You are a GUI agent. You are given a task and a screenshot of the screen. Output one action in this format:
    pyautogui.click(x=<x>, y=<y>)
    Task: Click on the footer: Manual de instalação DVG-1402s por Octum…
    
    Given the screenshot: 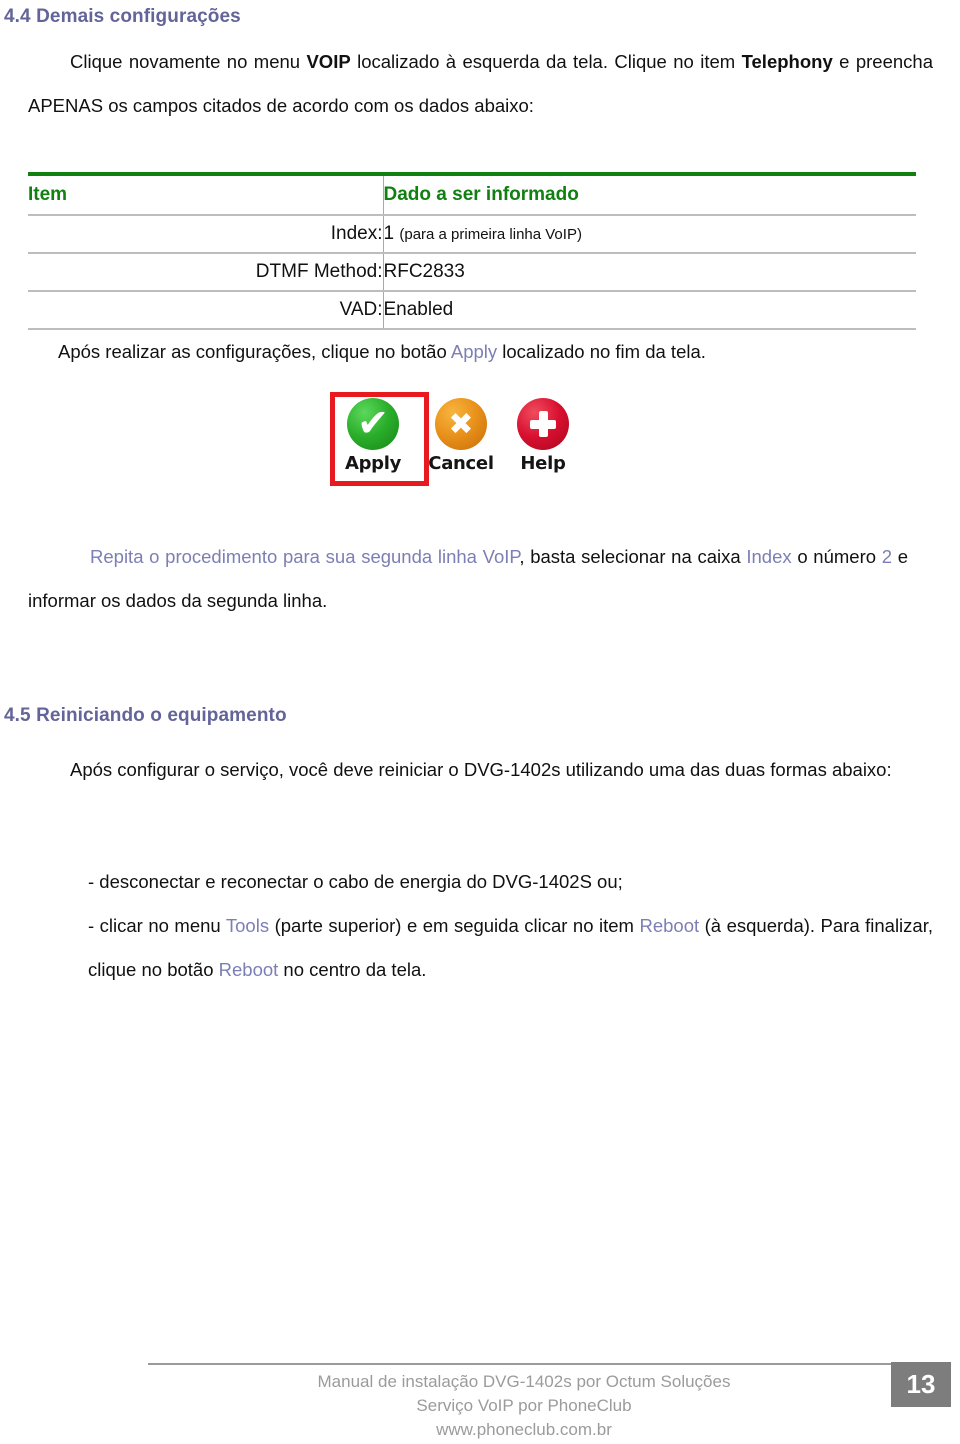 What is the action you would take?
    pyautogui.click(x=524, y=1406)
    